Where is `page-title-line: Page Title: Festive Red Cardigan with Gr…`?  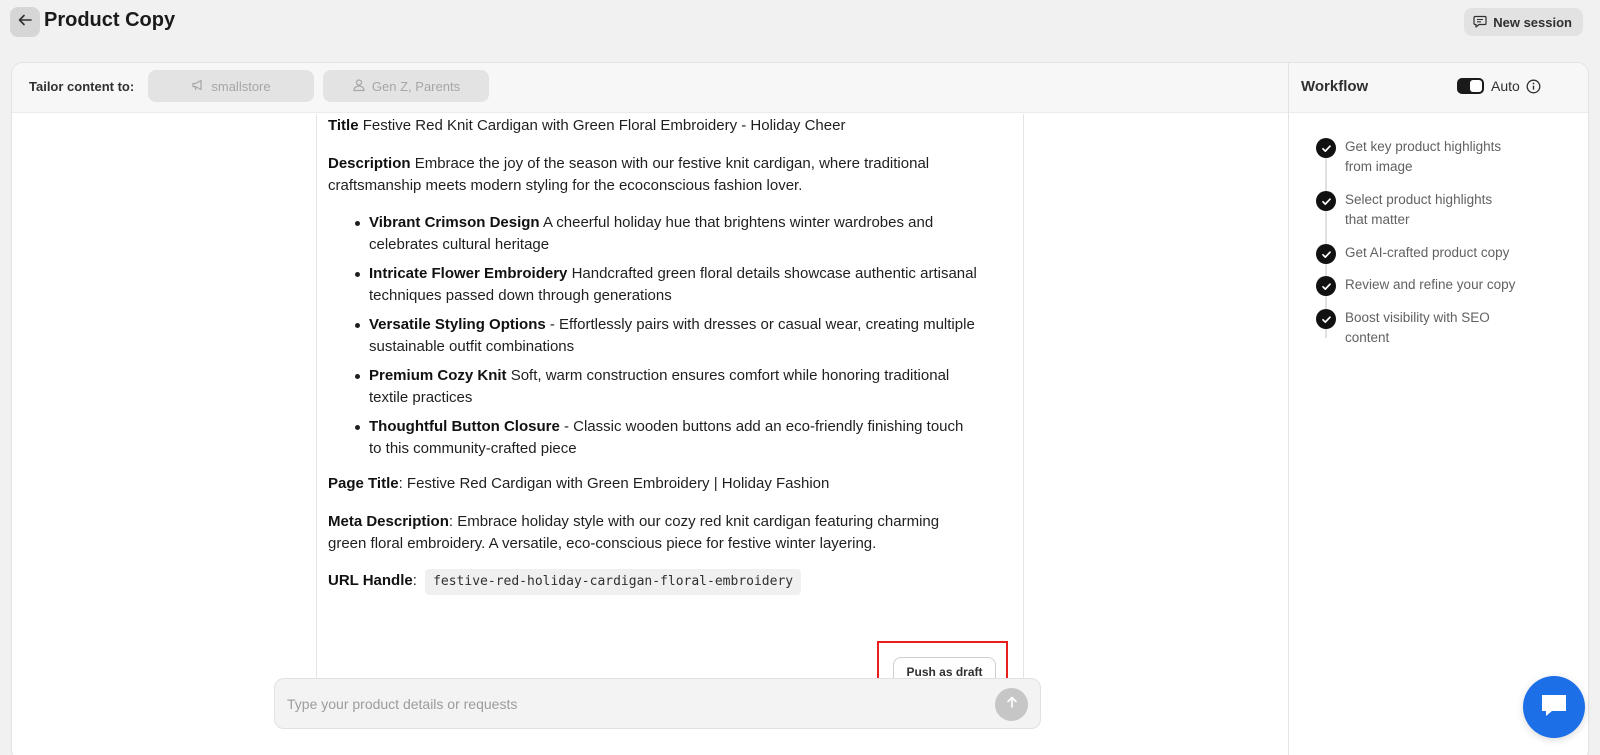
page-title-line: Page Title: Festive Red Cardigan with Gr… is located at coordinates (578, 484).